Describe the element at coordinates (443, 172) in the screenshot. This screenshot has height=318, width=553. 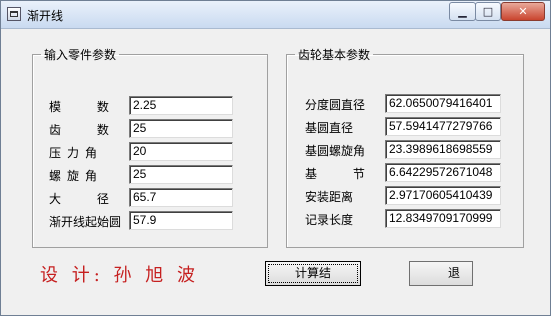
I see `base-pitch-output: 6.64229572671048` at that location.